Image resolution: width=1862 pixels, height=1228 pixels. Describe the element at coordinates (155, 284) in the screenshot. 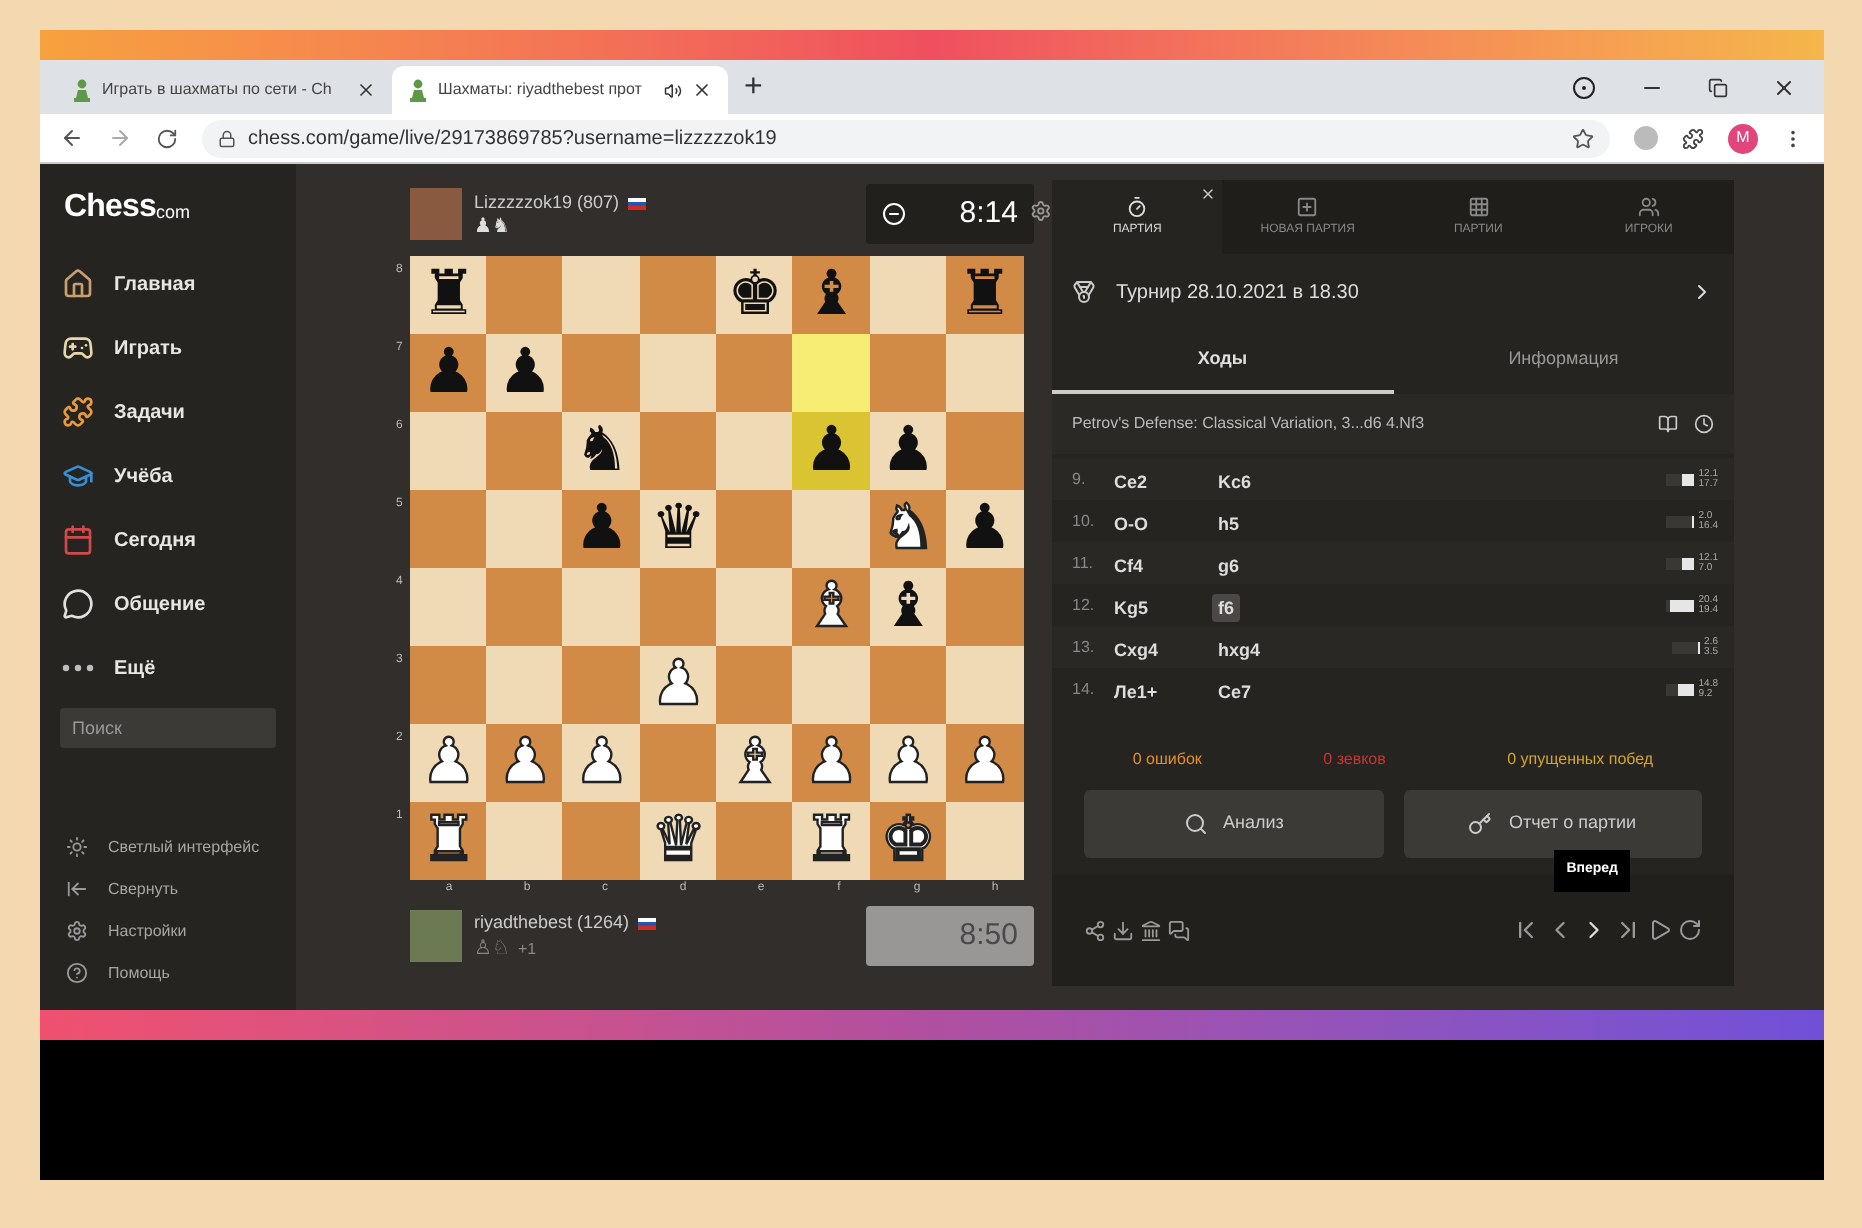

I see `sidebar-item: Главная` at that location.